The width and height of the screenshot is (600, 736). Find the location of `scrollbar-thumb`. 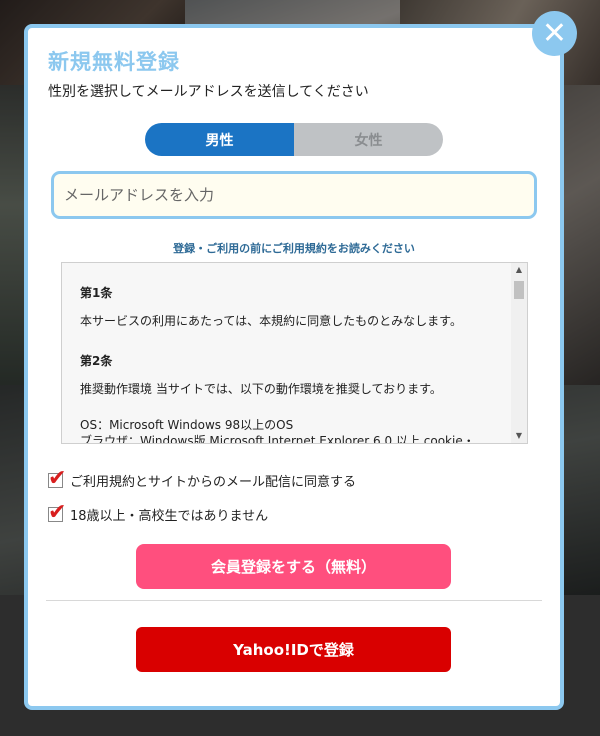

scrollbar-thumb is located at coordinates (519, 290).